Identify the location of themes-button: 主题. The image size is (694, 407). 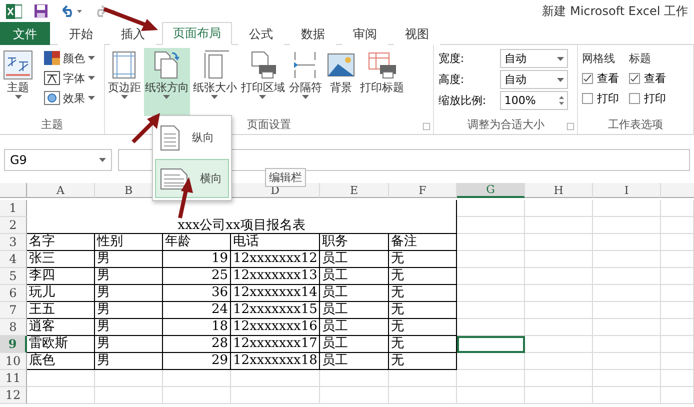
(18, 82).